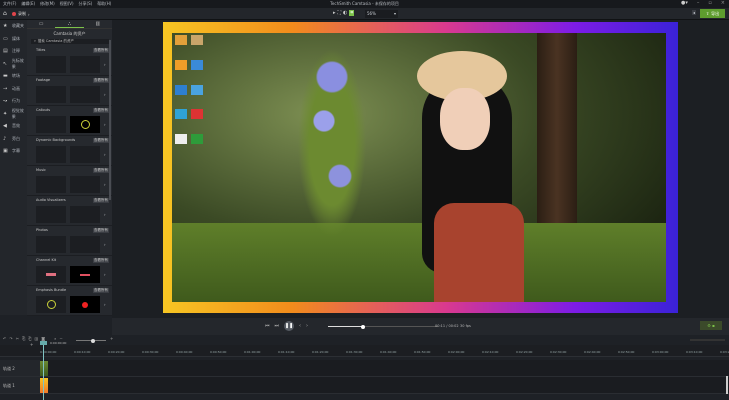 The width and height of the screenshot is (729, 400). I want to click on playhead, so click(43, 370).